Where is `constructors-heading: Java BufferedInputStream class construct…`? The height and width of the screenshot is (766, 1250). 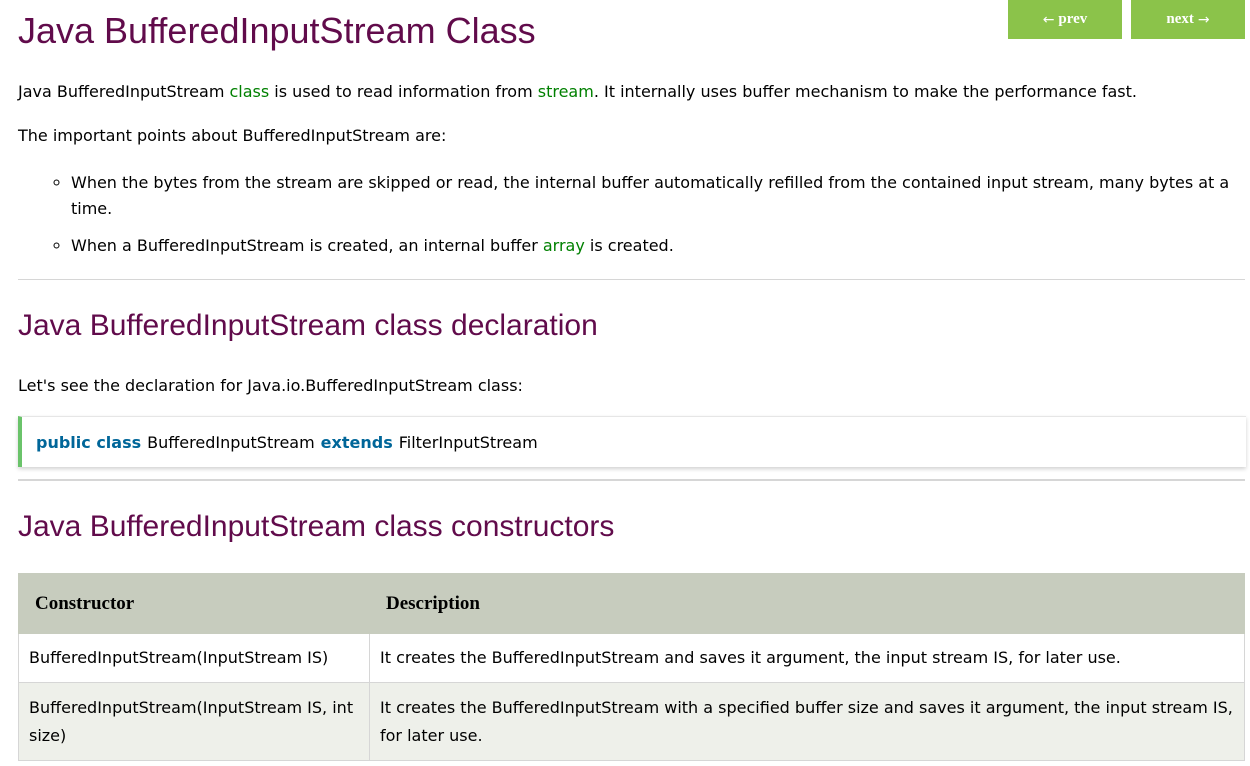 constructors-heading: Java BufferedInputStream class construct… is located at coordinates (316, 526).